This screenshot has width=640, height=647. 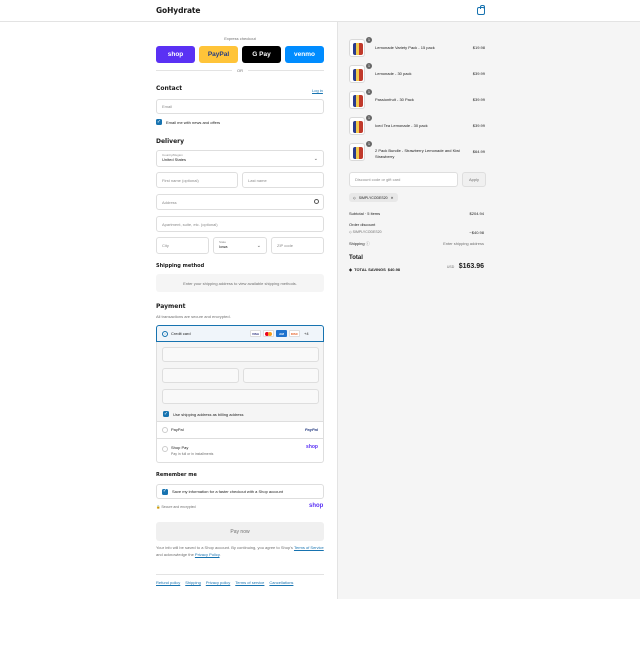 I want to click on terms-link: Terms of Service, so click(x=309, y=547).